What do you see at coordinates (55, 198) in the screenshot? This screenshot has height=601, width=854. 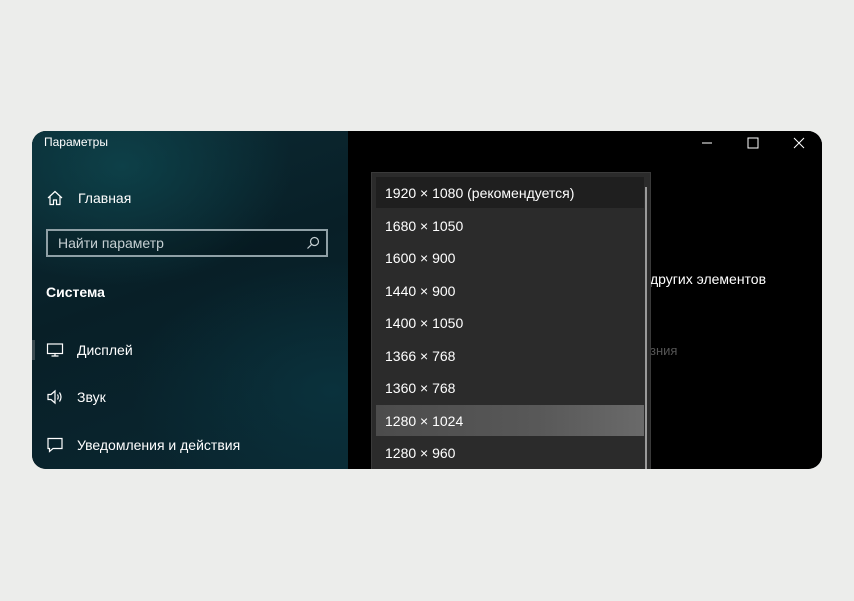 I see `home-icon` at bounding box center [55, 198].